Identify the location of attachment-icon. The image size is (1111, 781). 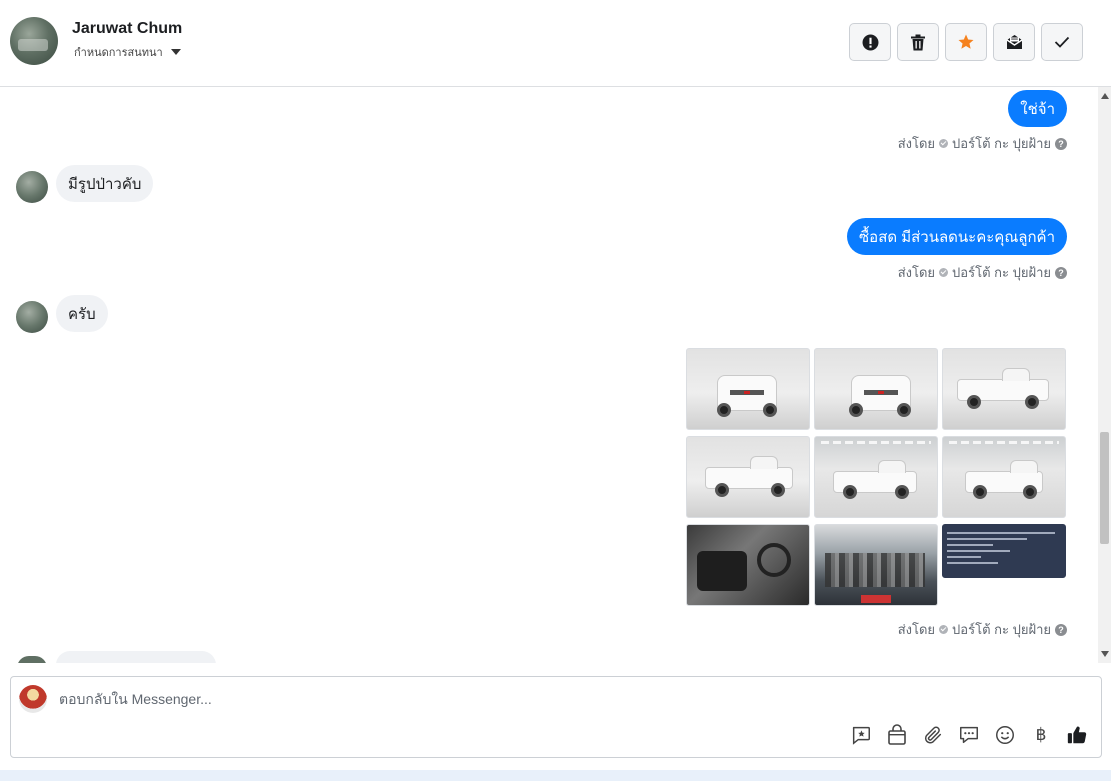
(933, 735).